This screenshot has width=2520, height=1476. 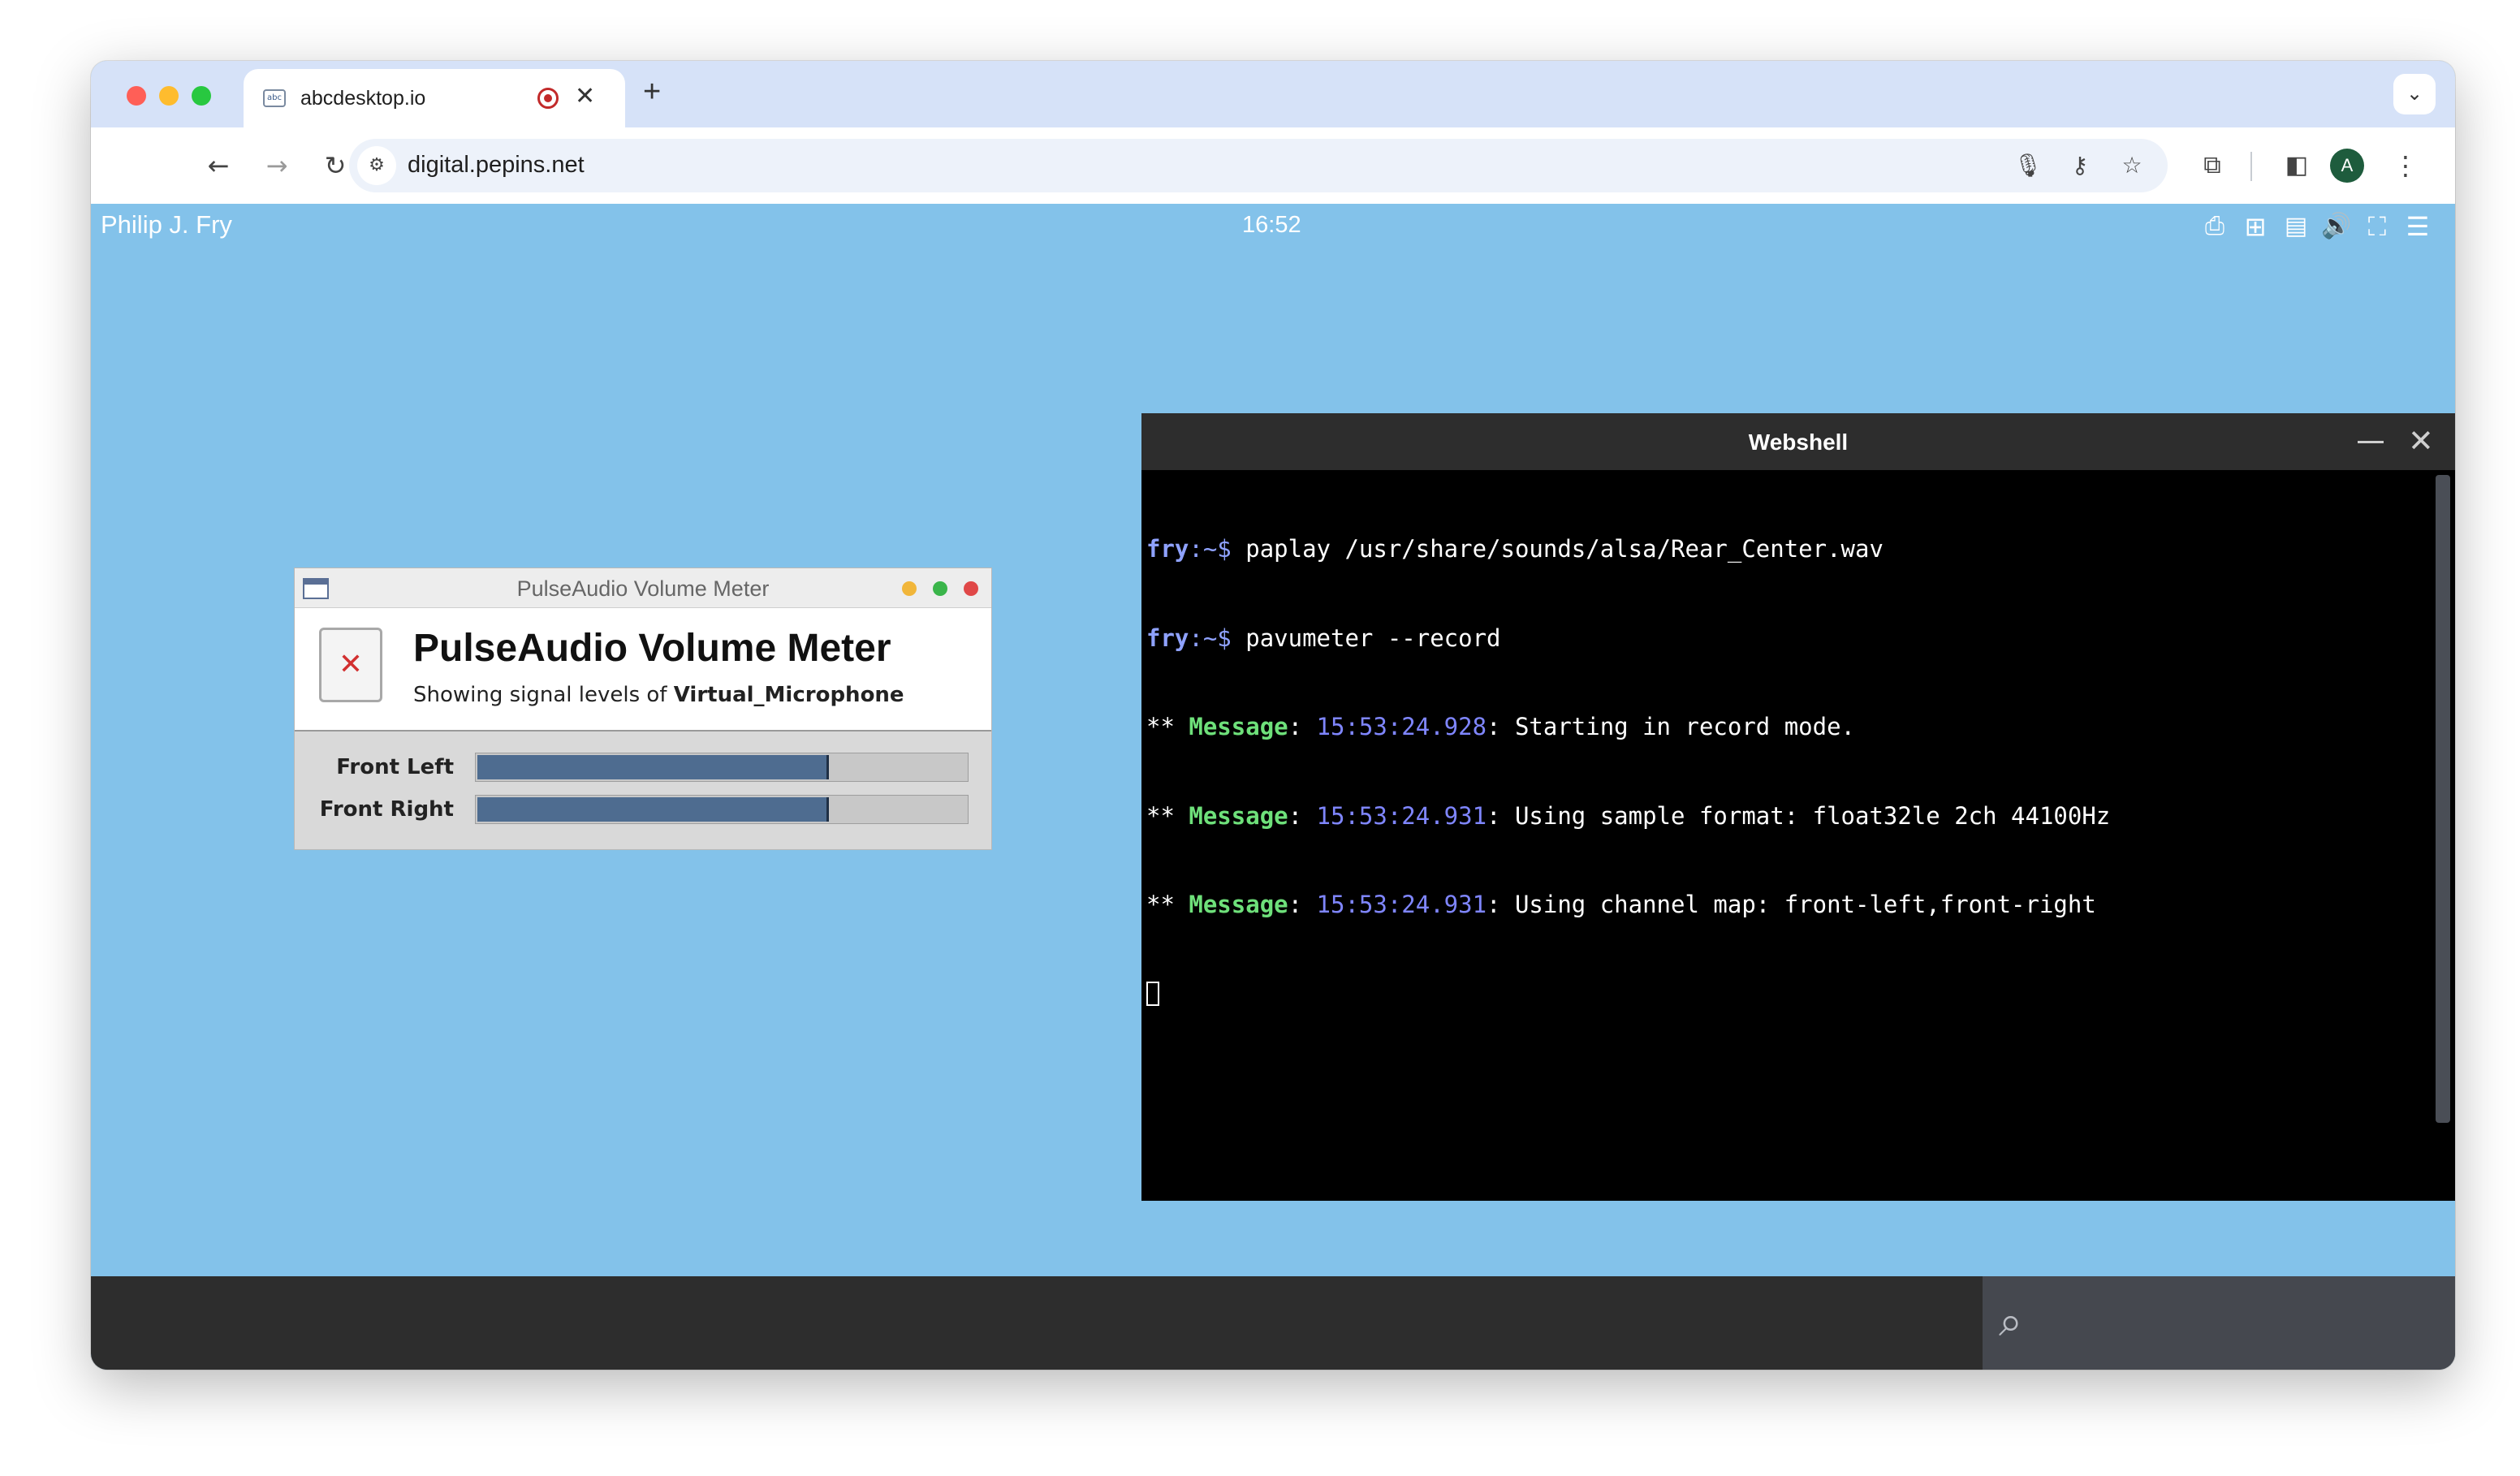 I want to click on speaker-icon: 🔊, so click(x=2337, y=227).